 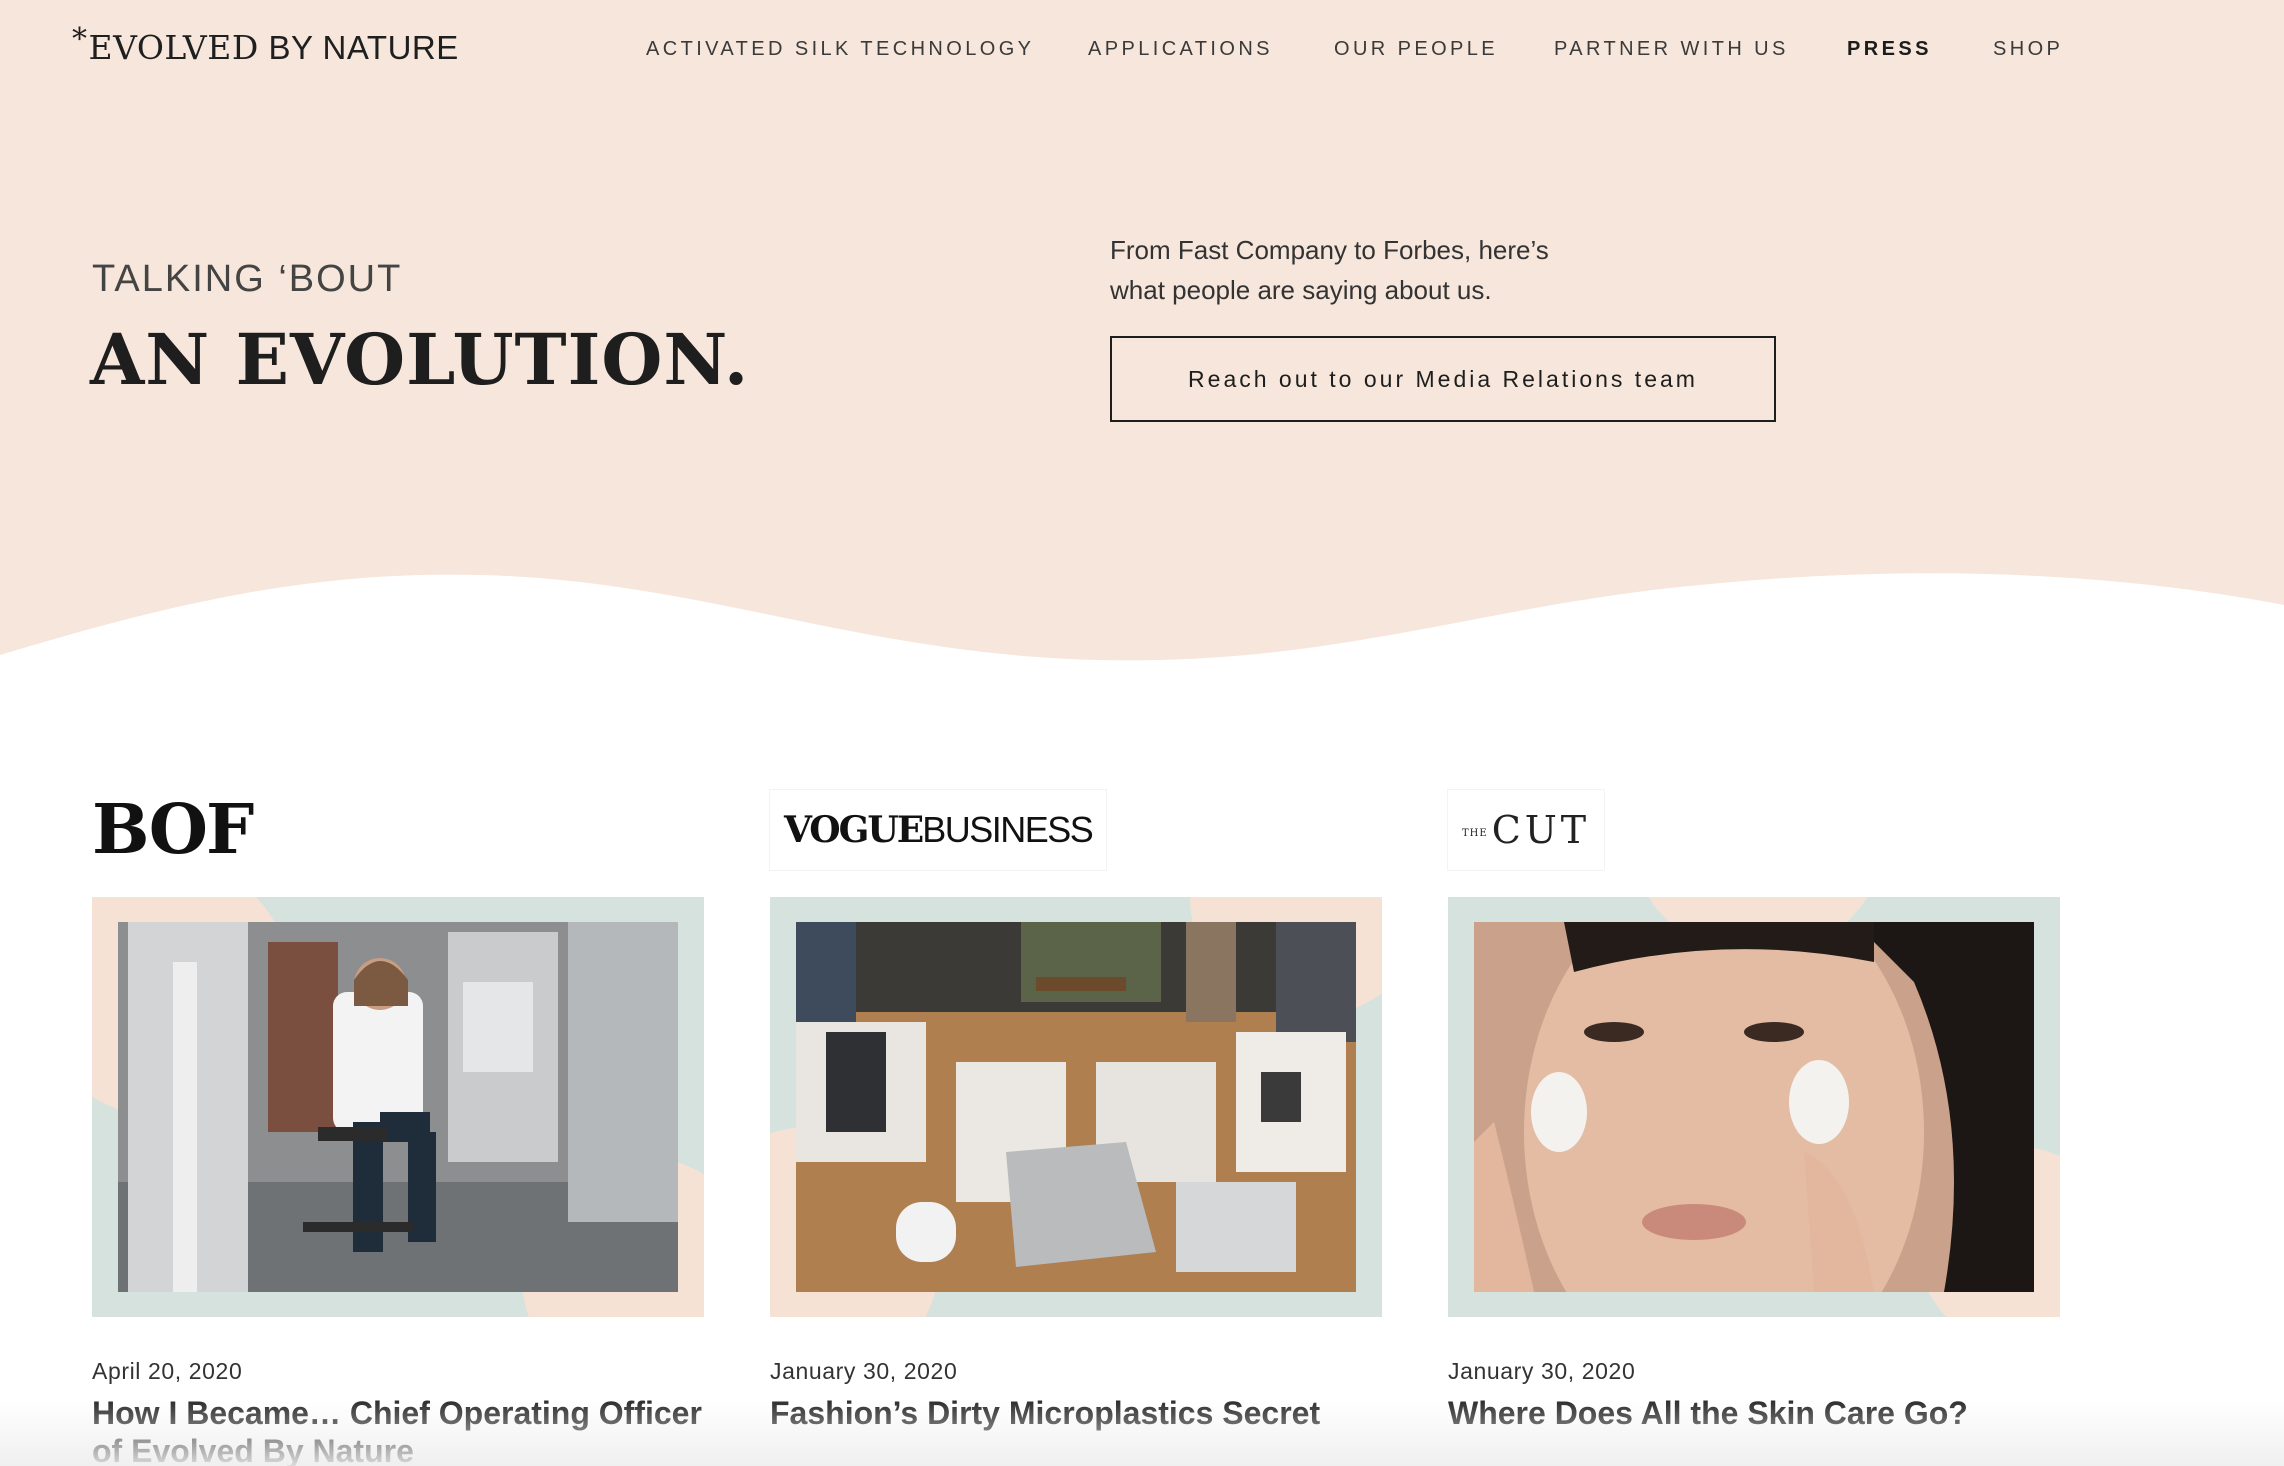 I want to click on photo-textile-table, so click(x=1076, y=1107).